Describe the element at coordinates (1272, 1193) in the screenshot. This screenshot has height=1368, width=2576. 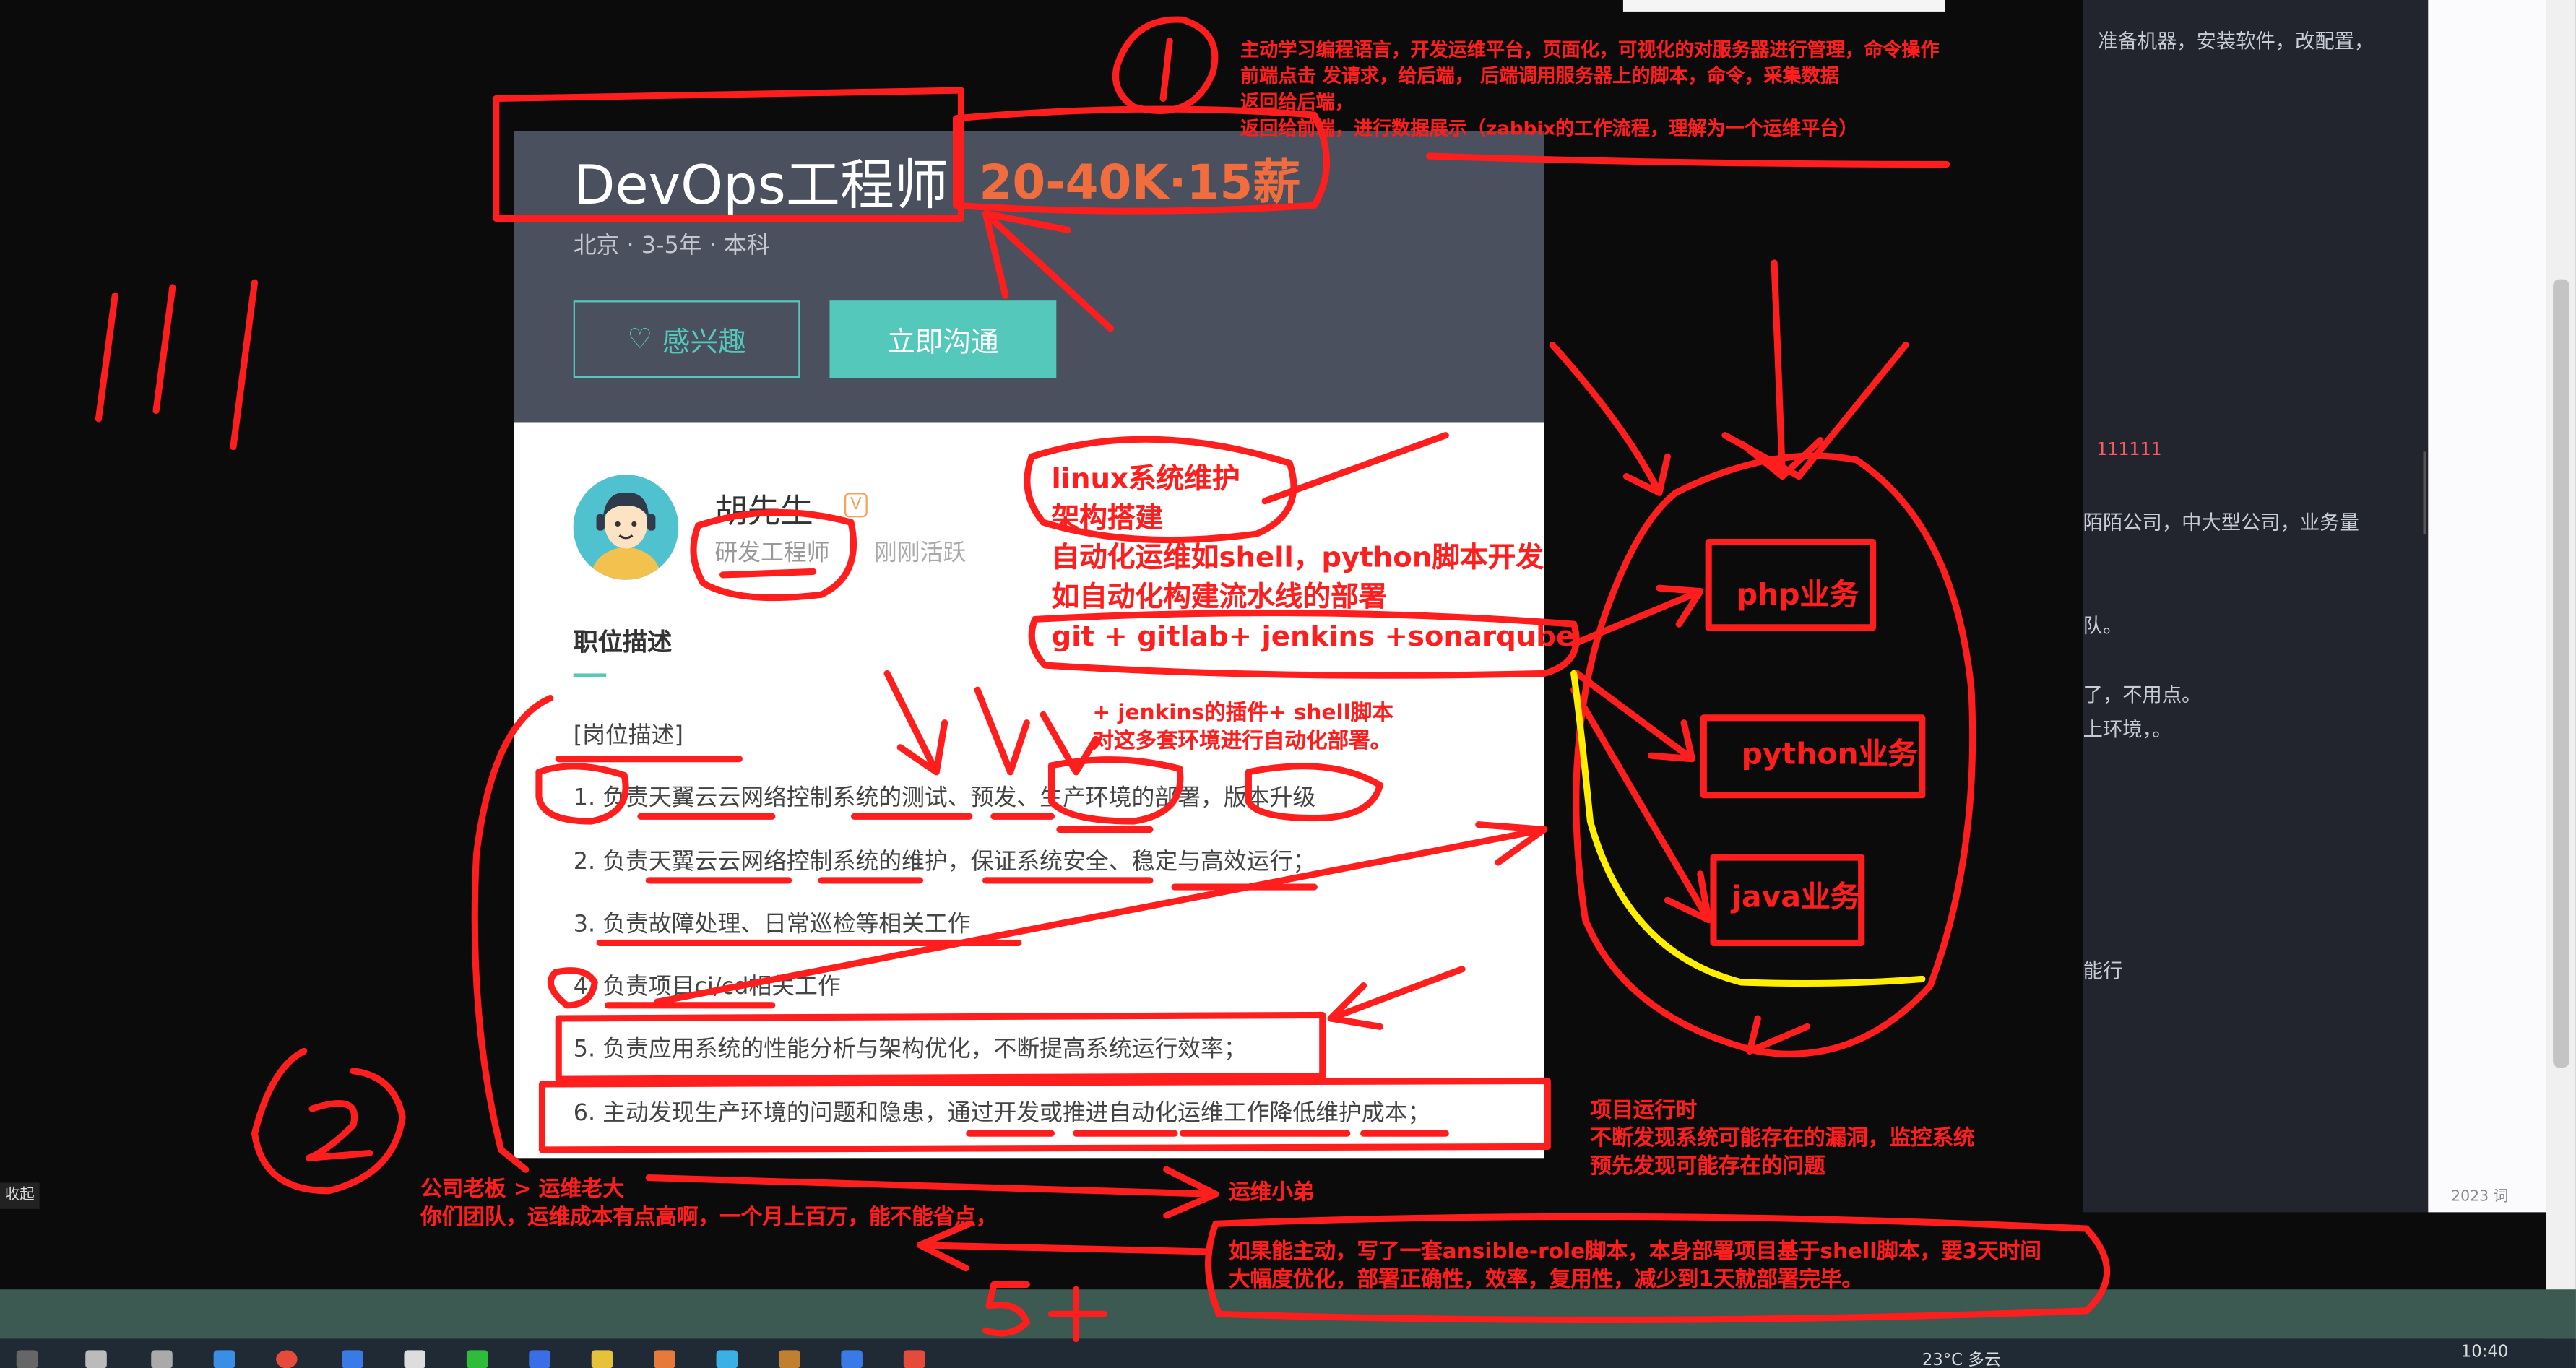
I see `annotation-junior: 运维小弟` at that location.